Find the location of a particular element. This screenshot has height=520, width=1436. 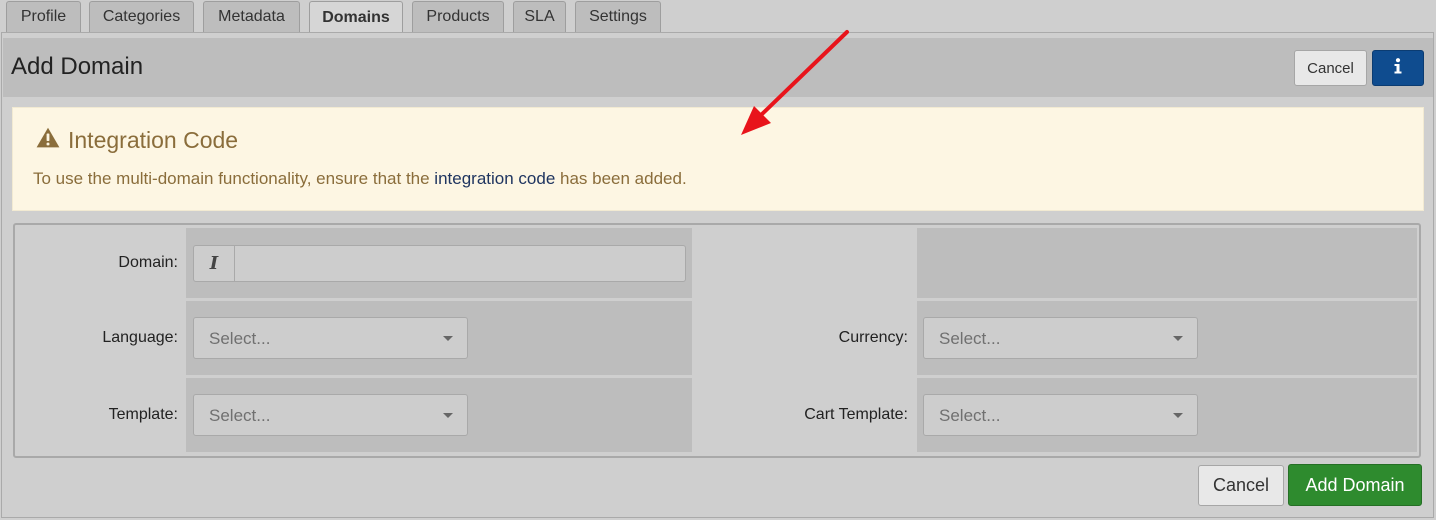

alert-title-row: Integration Code is located at coordinates (137, 140).